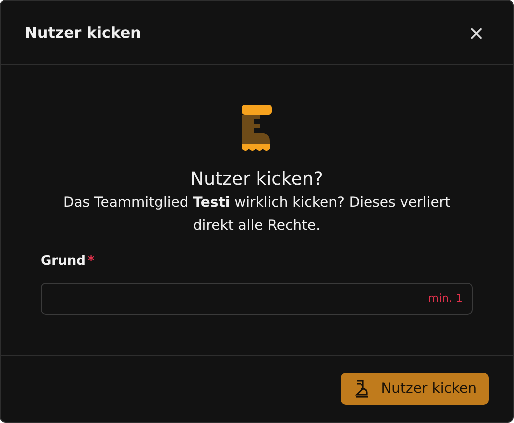 The image size is (514, 423). I want to click on character-counter: min. 1, so click(445, 298).